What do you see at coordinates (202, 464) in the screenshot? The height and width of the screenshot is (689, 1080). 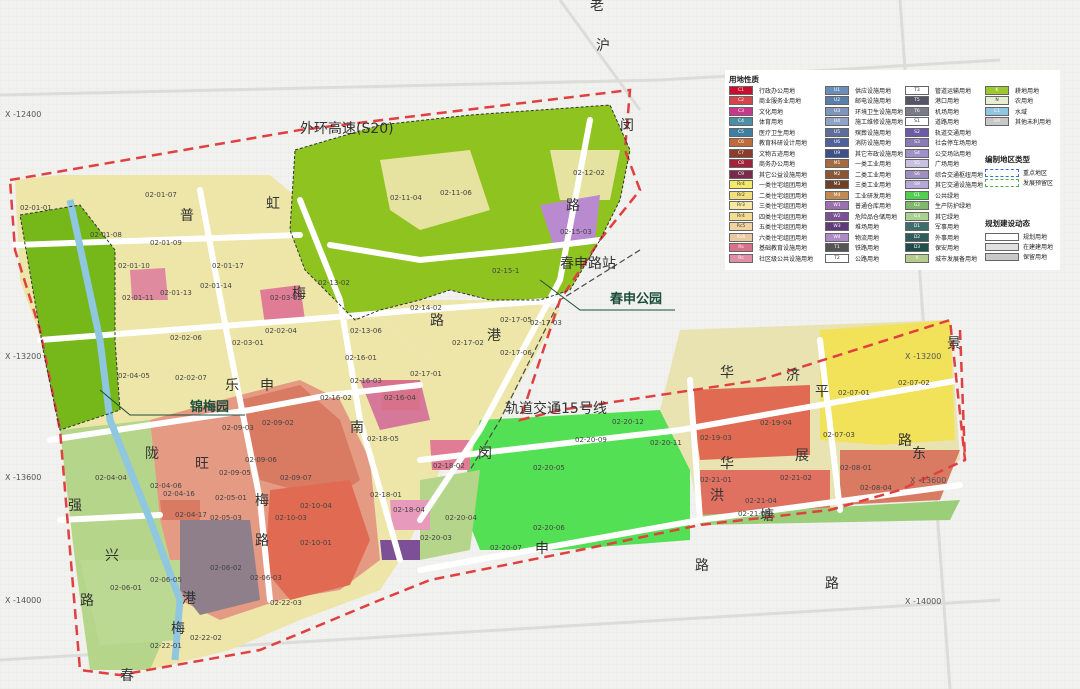 I see `wang-label: 旺` at bounding box center [202, 464].